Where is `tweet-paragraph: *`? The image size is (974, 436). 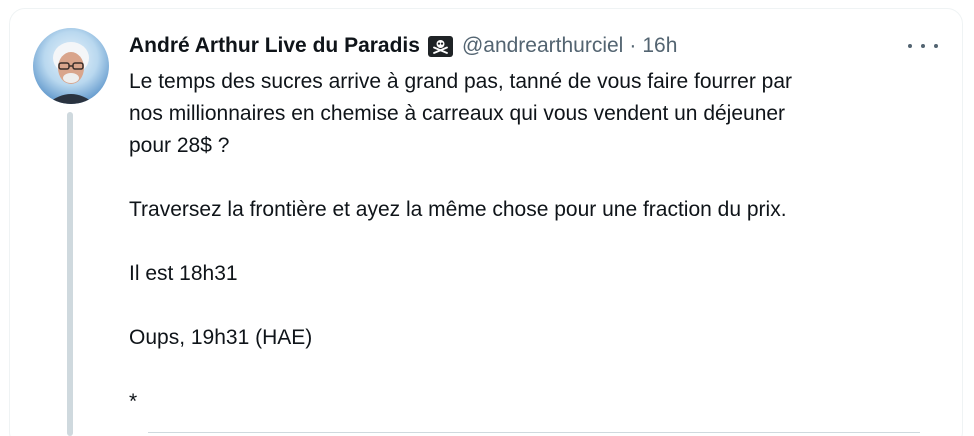
tweet-paragraph: * is located at coordinates (133, 401).